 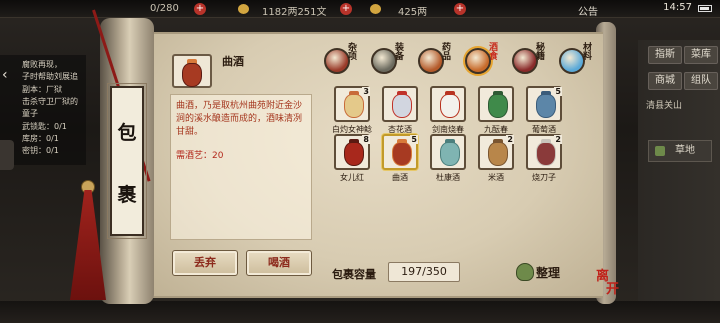 I want to click on side-tab-icon, so click(x=7, y=155).